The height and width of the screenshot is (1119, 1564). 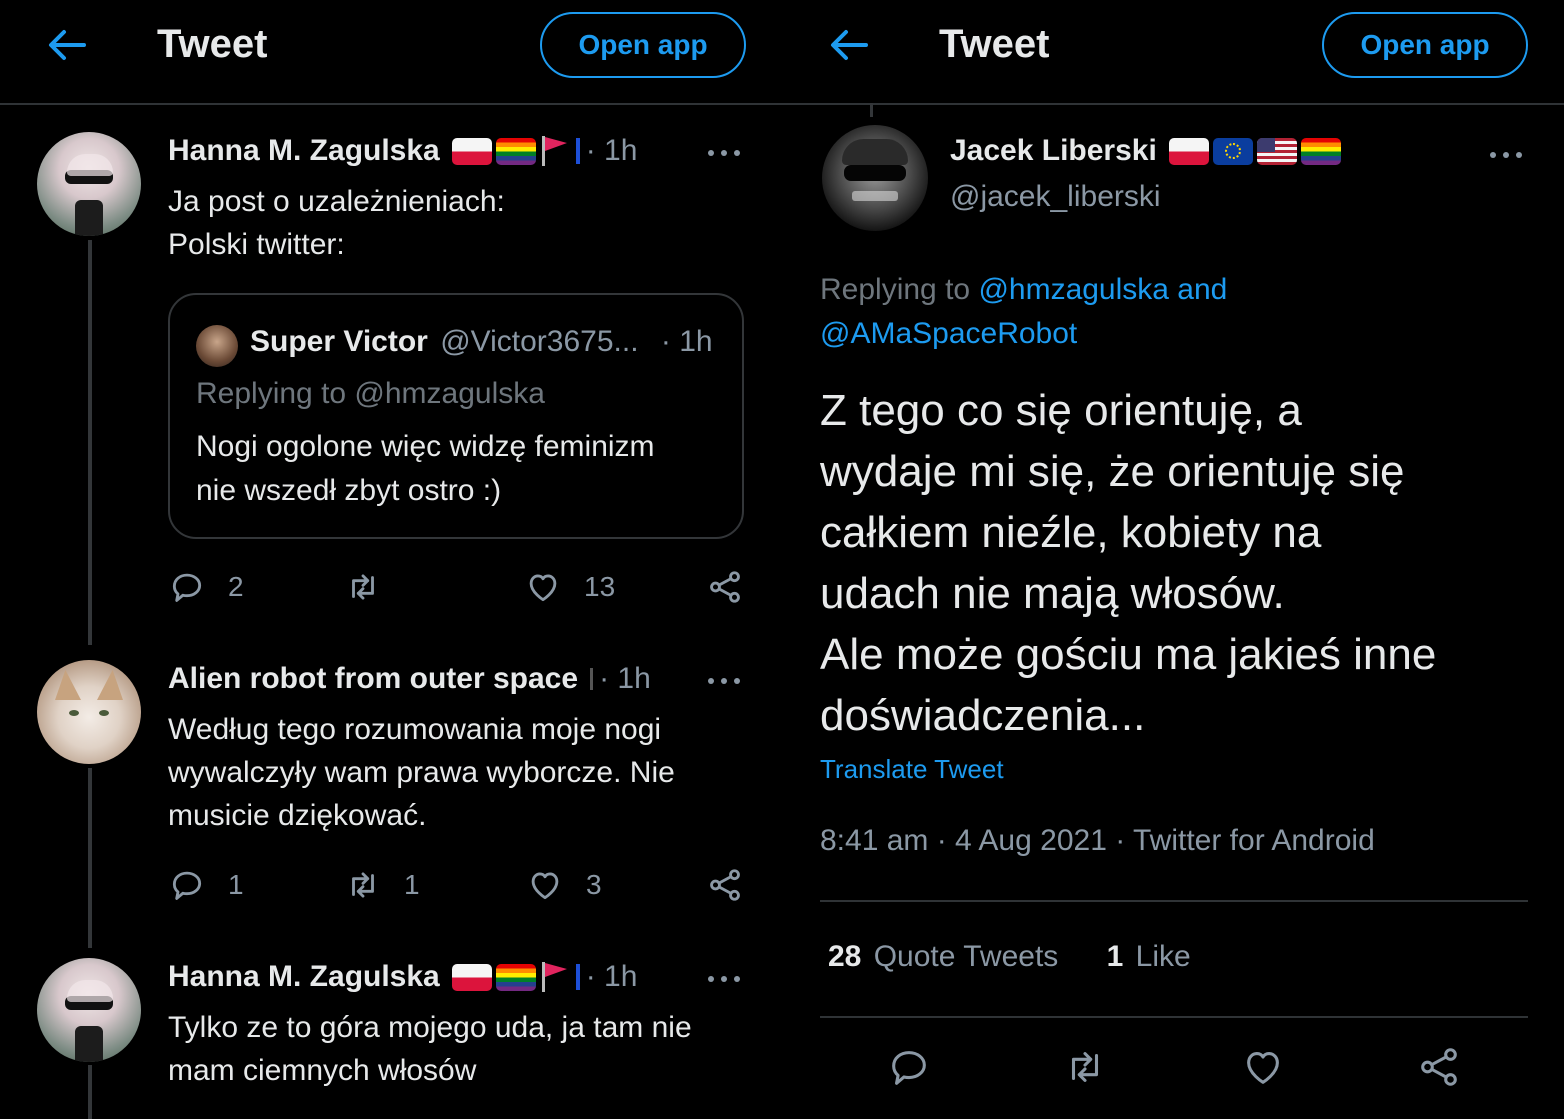 What do you see at coordinates (206, 587) in the screenshot?
I see `reply-button: 2` at bounding box center [206, 587].